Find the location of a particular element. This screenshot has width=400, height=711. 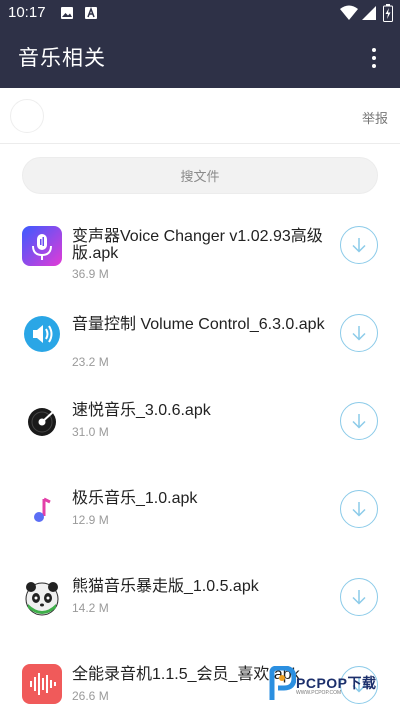

volume-control-icon is located at coordinates (42, 334).